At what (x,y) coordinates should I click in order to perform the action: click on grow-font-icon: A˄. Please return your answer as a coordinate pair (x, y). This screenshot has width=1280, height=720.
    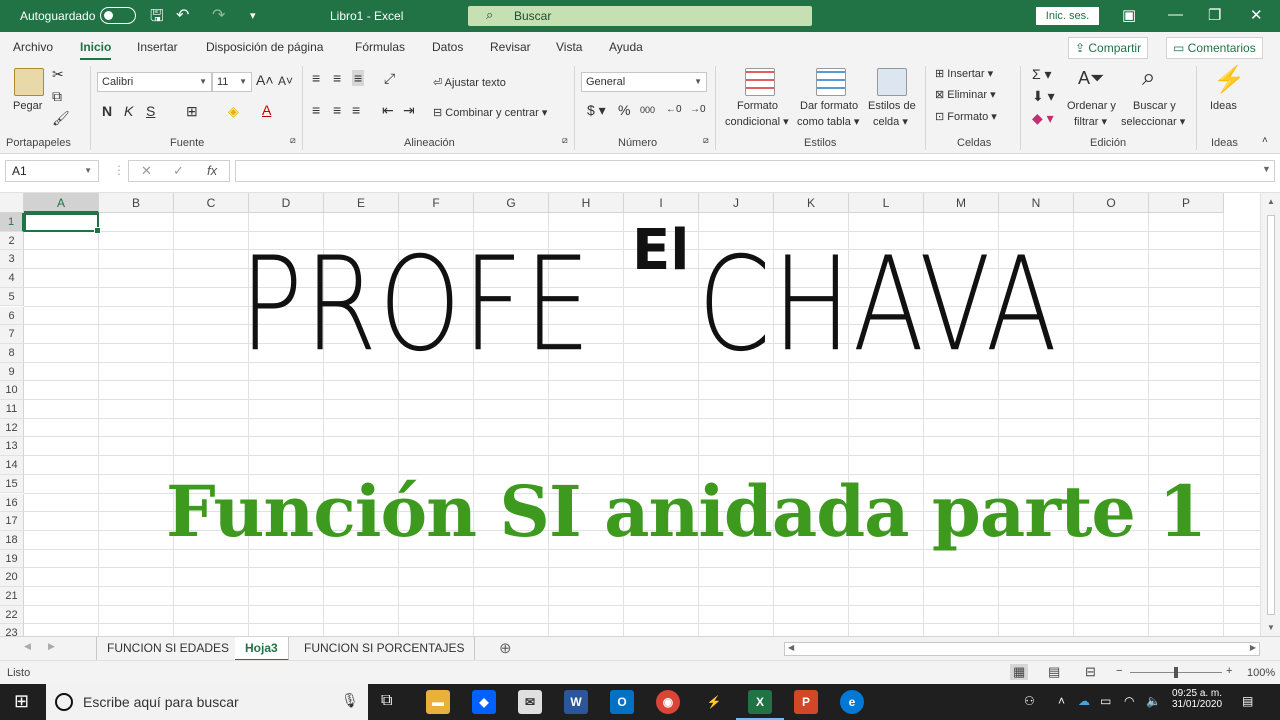
    Looking at the image, I should click on (265, 80).